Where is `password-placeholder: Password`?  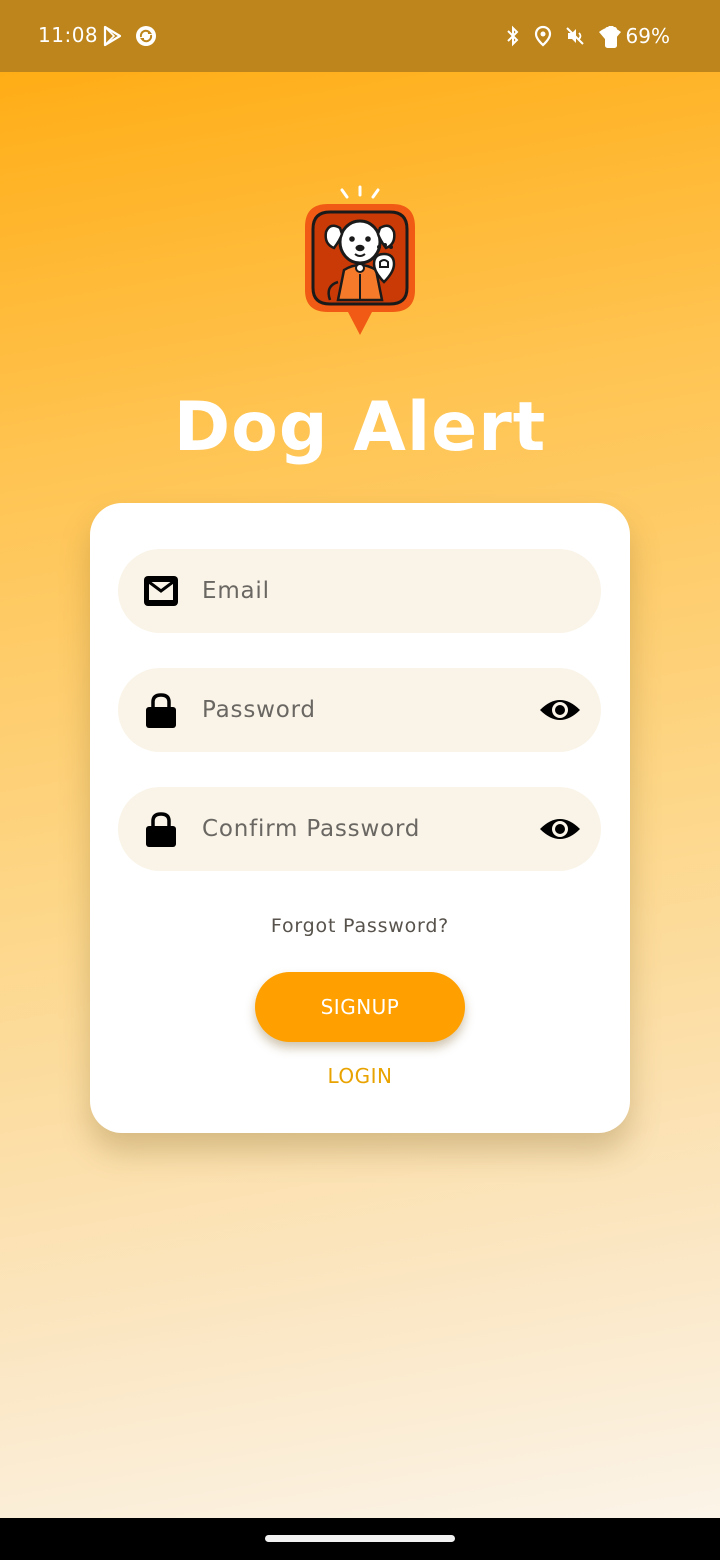 password-placeholder: Password is located at coordinates (259, 710).